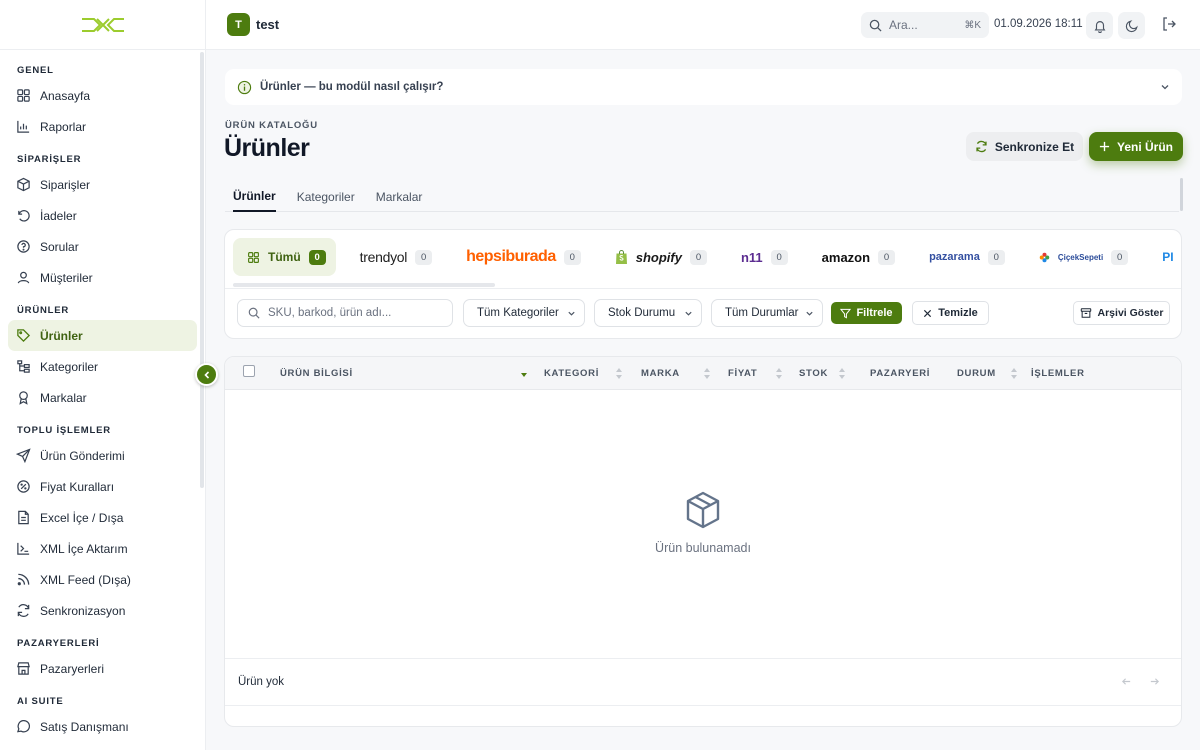 This screenshot has width=1200, height=750. Describe the element at coordinates (1099, 25) in the screenshot. I see `notifications-button` at that location.